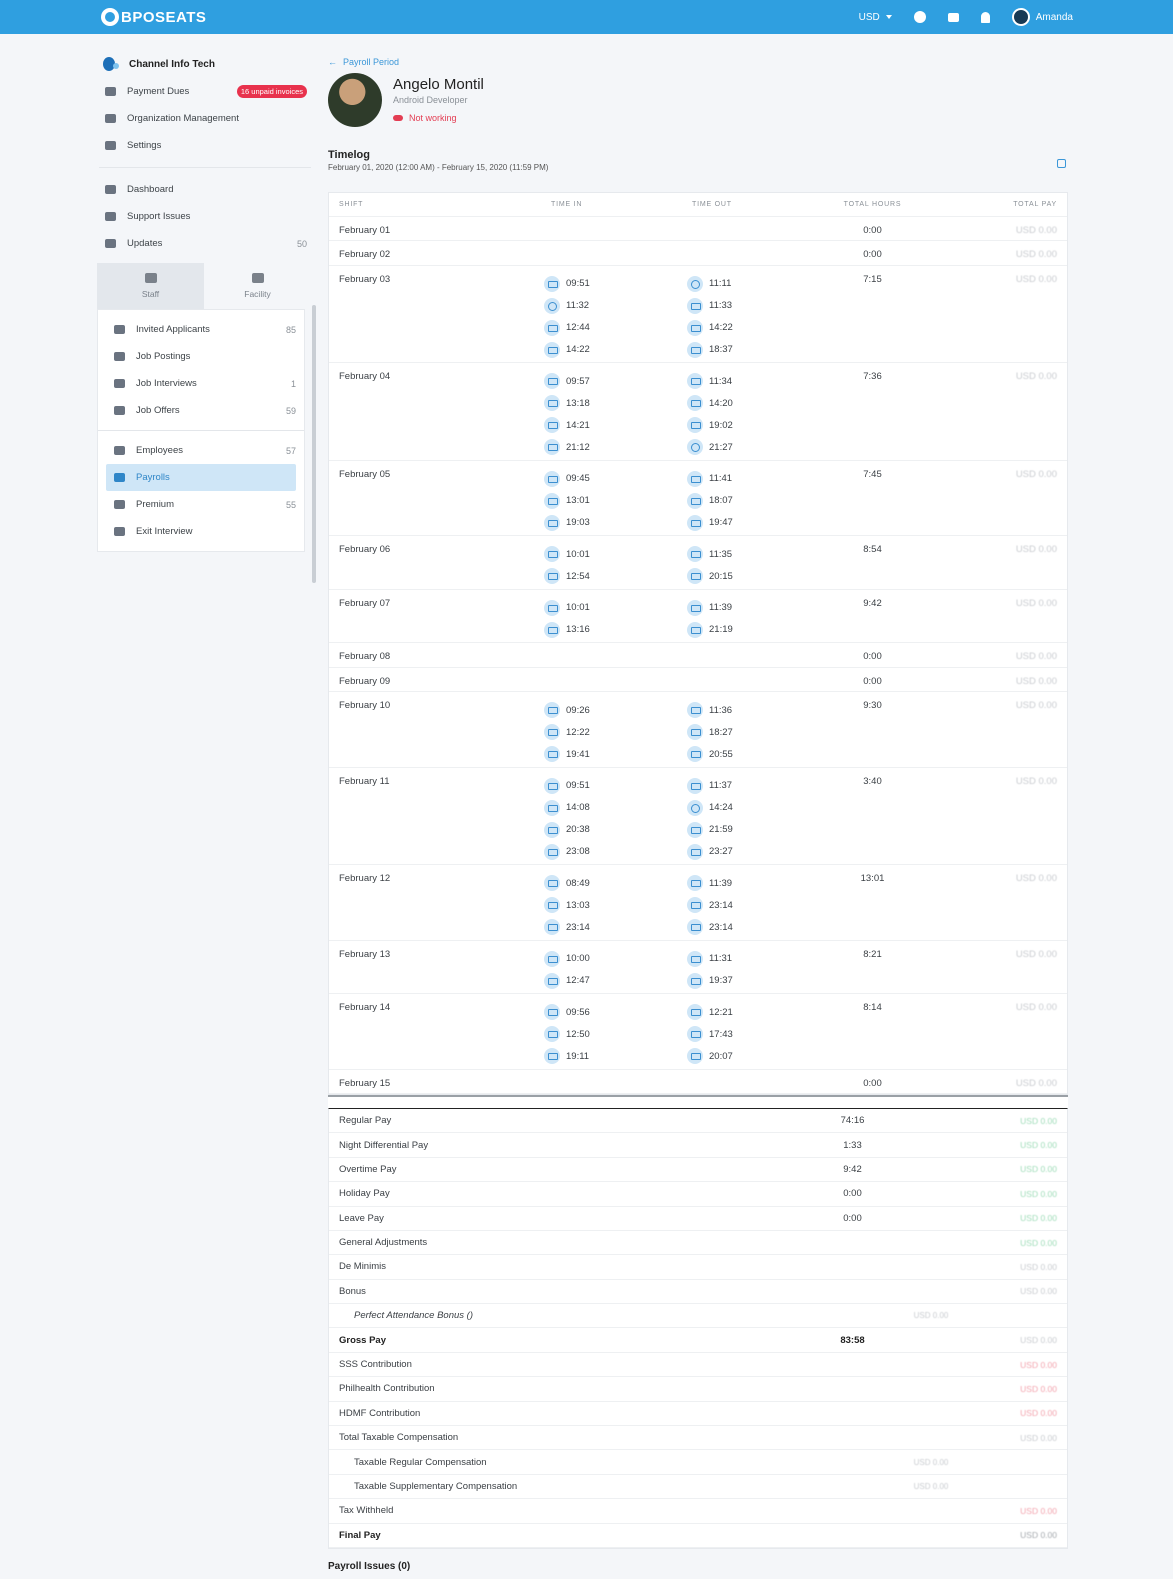 The width and height of the screenshot is (1173, 1579). What do you see at coordinates (205, 145) in the screenshot?
I see `sidebar-item-settings: Settings` at bounding box center [205, 145].